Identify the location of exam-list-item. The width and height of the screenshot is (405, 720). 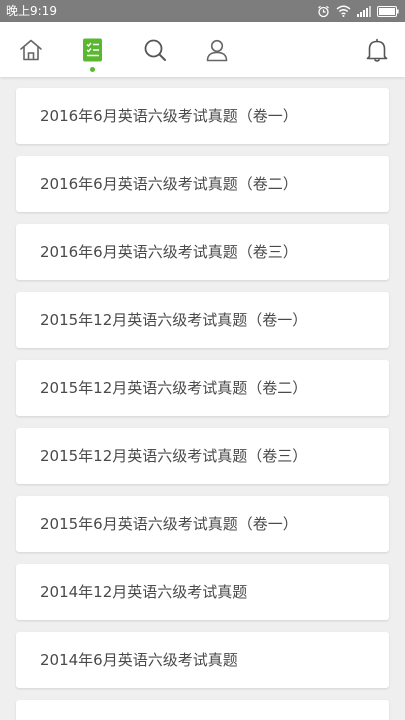
(202, 710).